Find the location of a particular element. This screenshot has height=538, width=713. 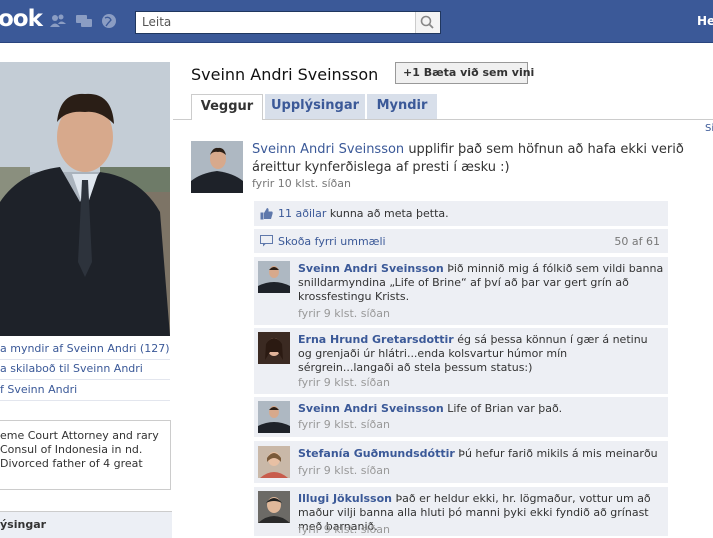

add-friend-icon: +1 is located at coordinates (411, 72).